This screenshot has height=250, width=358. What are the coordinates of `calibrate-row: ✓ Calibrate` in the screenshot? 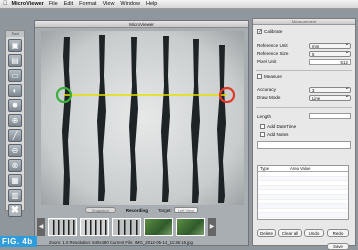 It's located at (270, 32).